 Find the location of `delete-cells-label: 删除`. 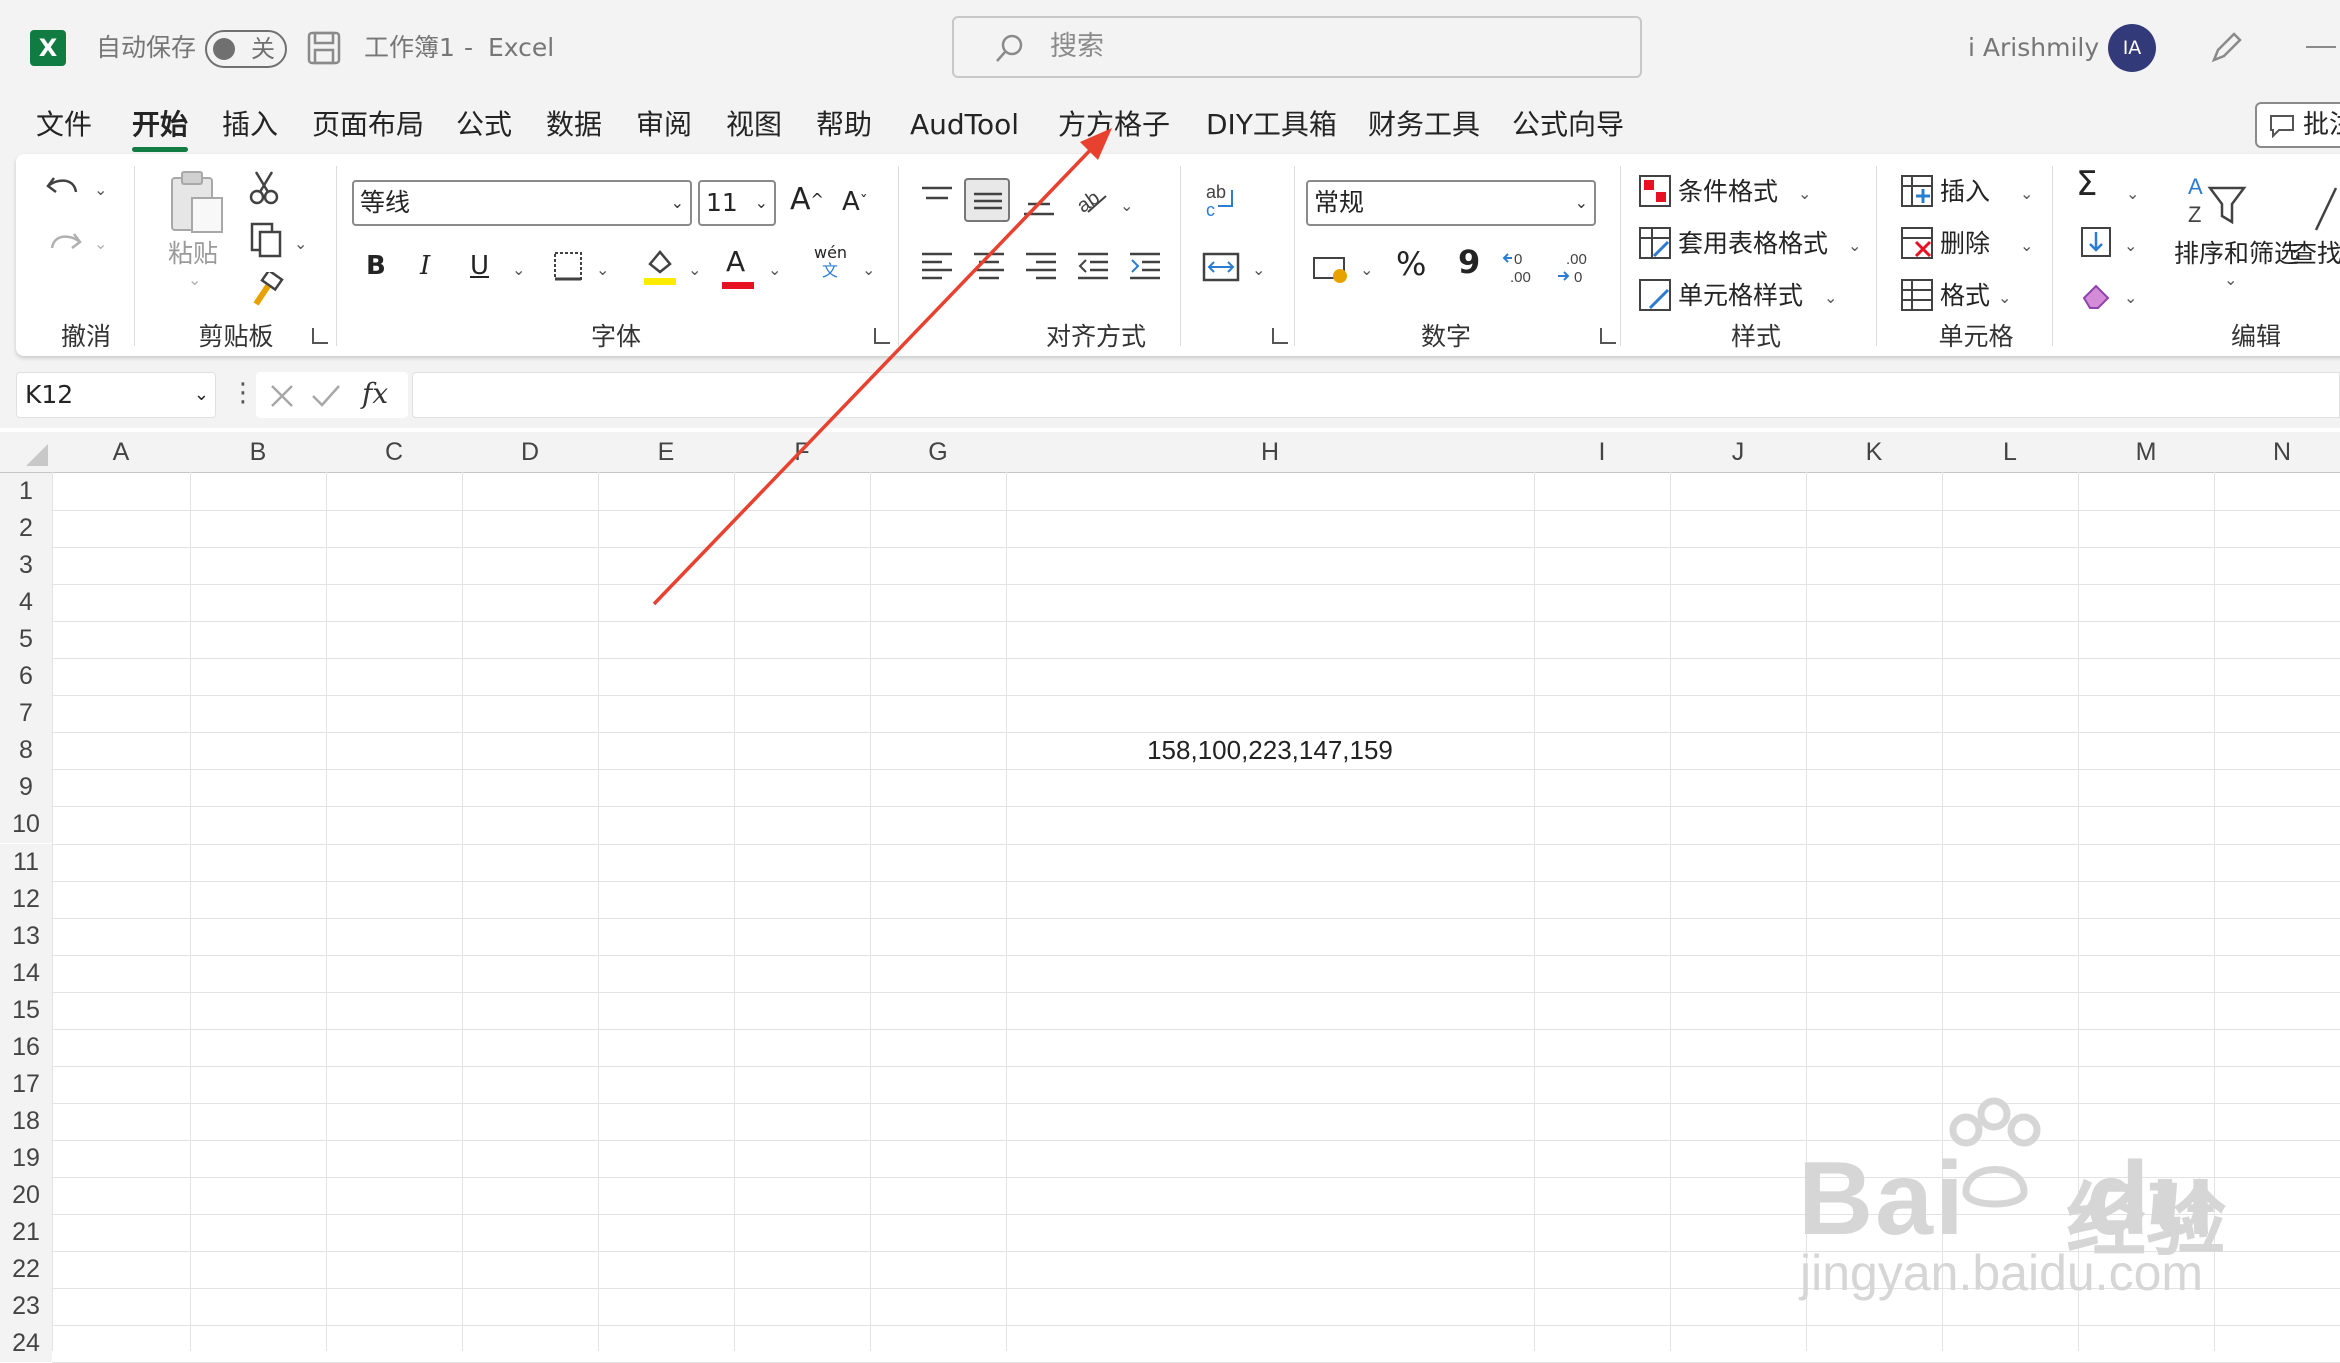

delete-cells-label: 删除 is located at coordinates (1965, 244).